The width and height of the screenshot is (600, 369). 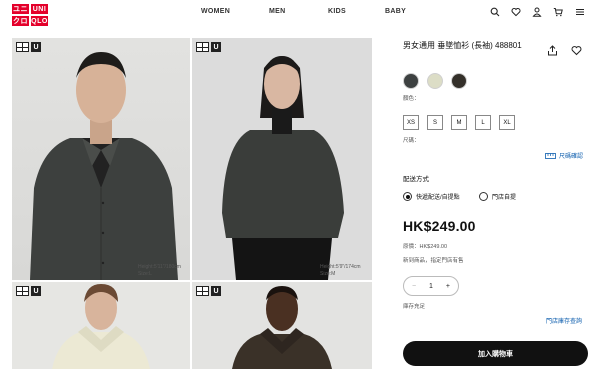 I want to click on delivery-option-label: 門店自提, so click(x=504, y=198).